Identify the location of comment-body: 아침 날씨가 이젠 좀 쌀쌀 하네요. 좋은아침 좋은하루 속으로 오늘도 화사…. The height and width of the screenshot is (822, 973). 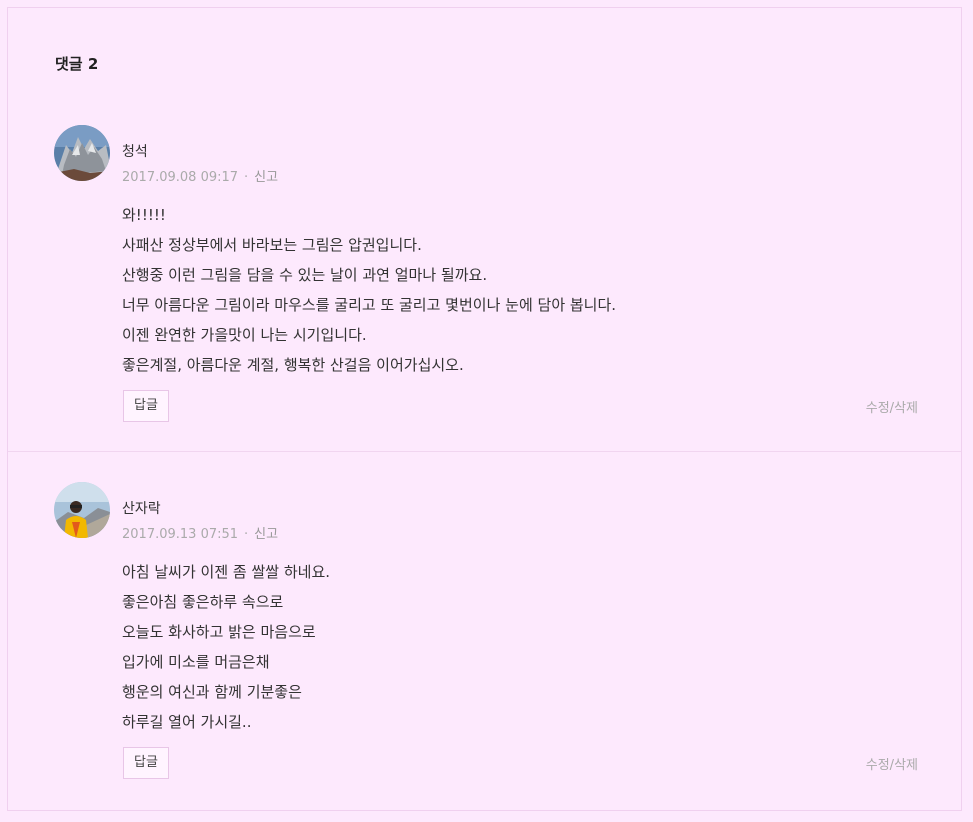
(226, 647).